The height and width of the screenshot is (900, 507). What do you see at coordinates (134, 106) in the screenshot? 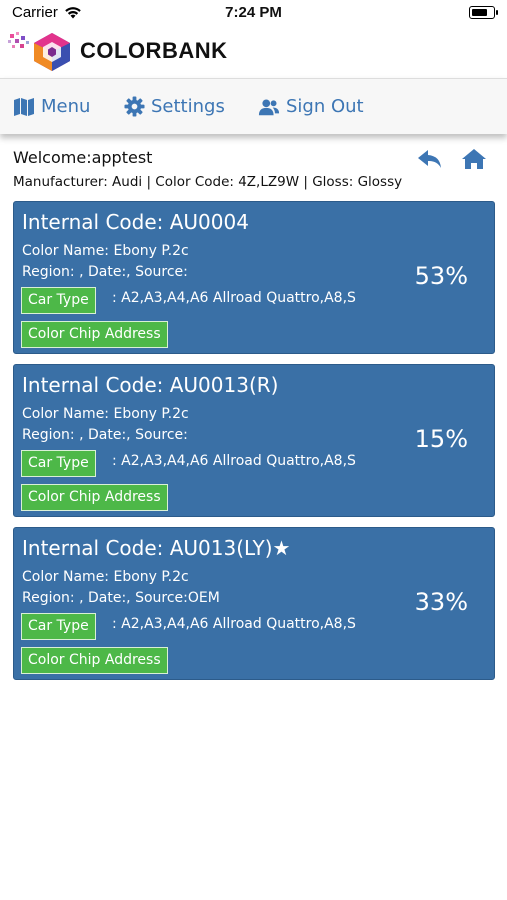
I see `gear-icon` at bounding box center [134, 106].